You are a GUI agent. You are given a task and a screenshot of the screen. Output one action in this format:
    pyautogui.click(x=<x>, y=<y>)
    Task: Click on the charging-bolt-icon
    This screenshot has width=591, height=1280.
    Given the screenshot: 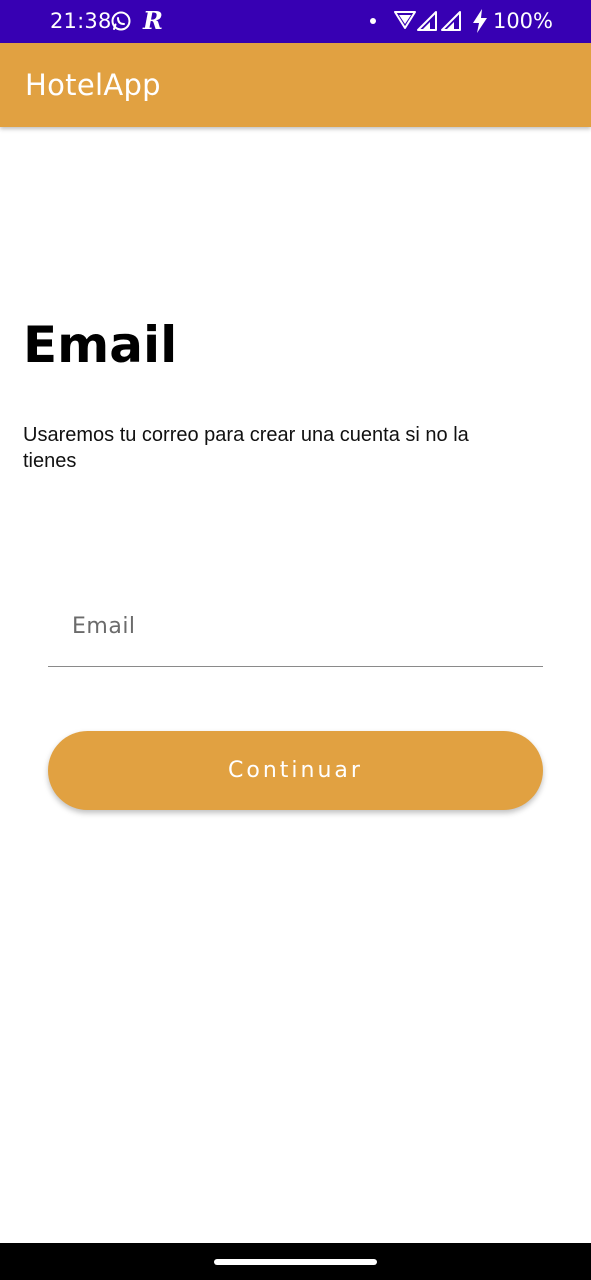 What is the action you would take?
    pyautogui.click(x=480, y=21)
    